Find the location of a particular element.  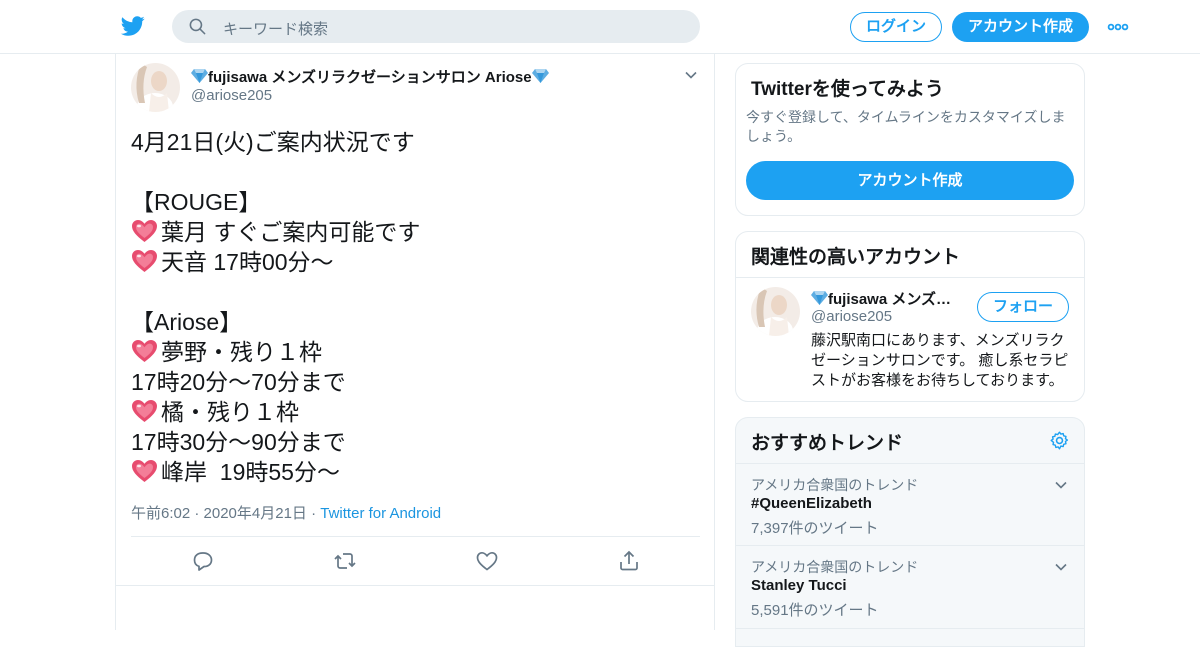

trend-item: アメリカ合衆国のトレンド Stanley Tucci 5,591件のツイート is located at coordinates (910, 587).